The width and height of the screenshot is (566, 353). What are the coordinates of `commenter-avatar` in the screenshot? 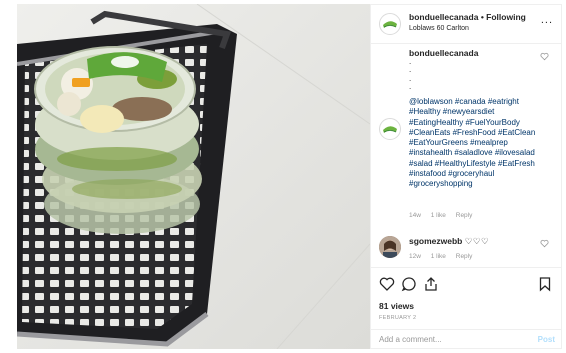 It's located at (390, 247).